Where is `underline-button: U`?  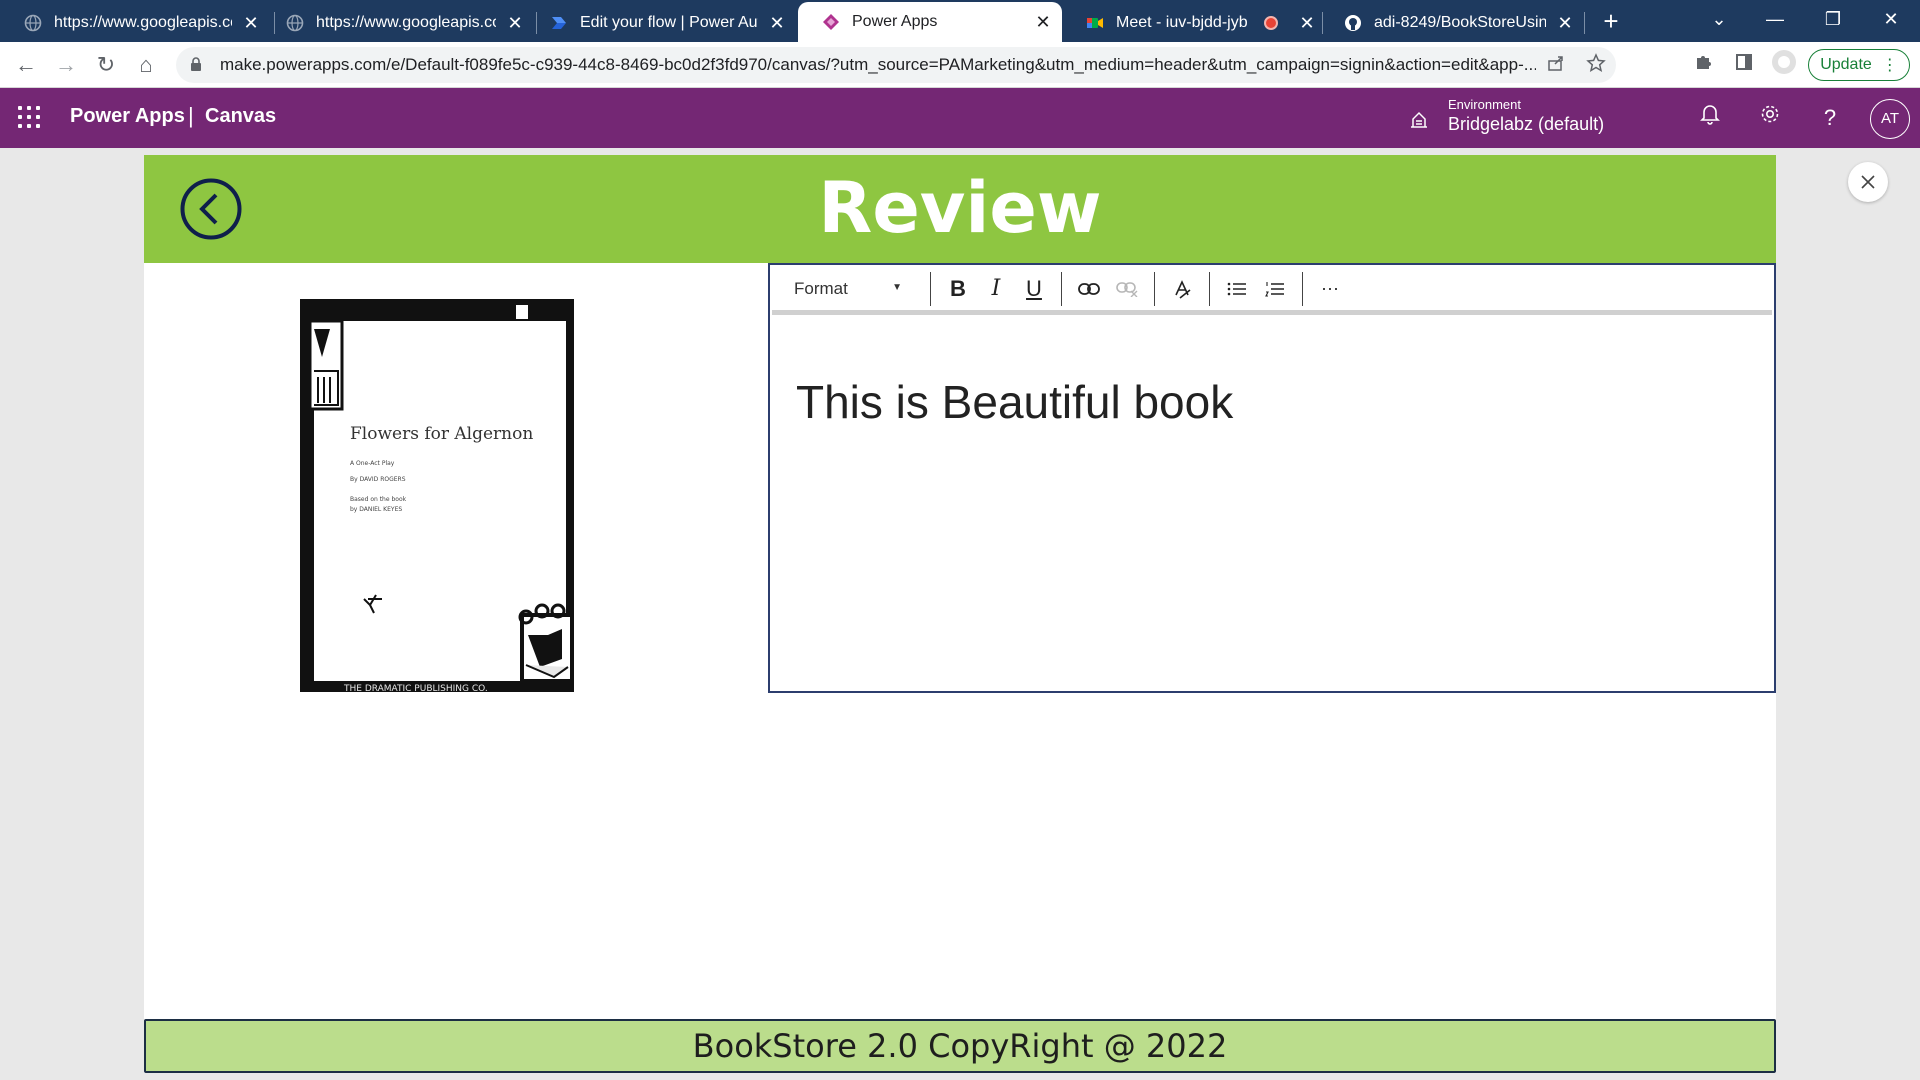 underline-button: U is located at coordinates (1034, 289).